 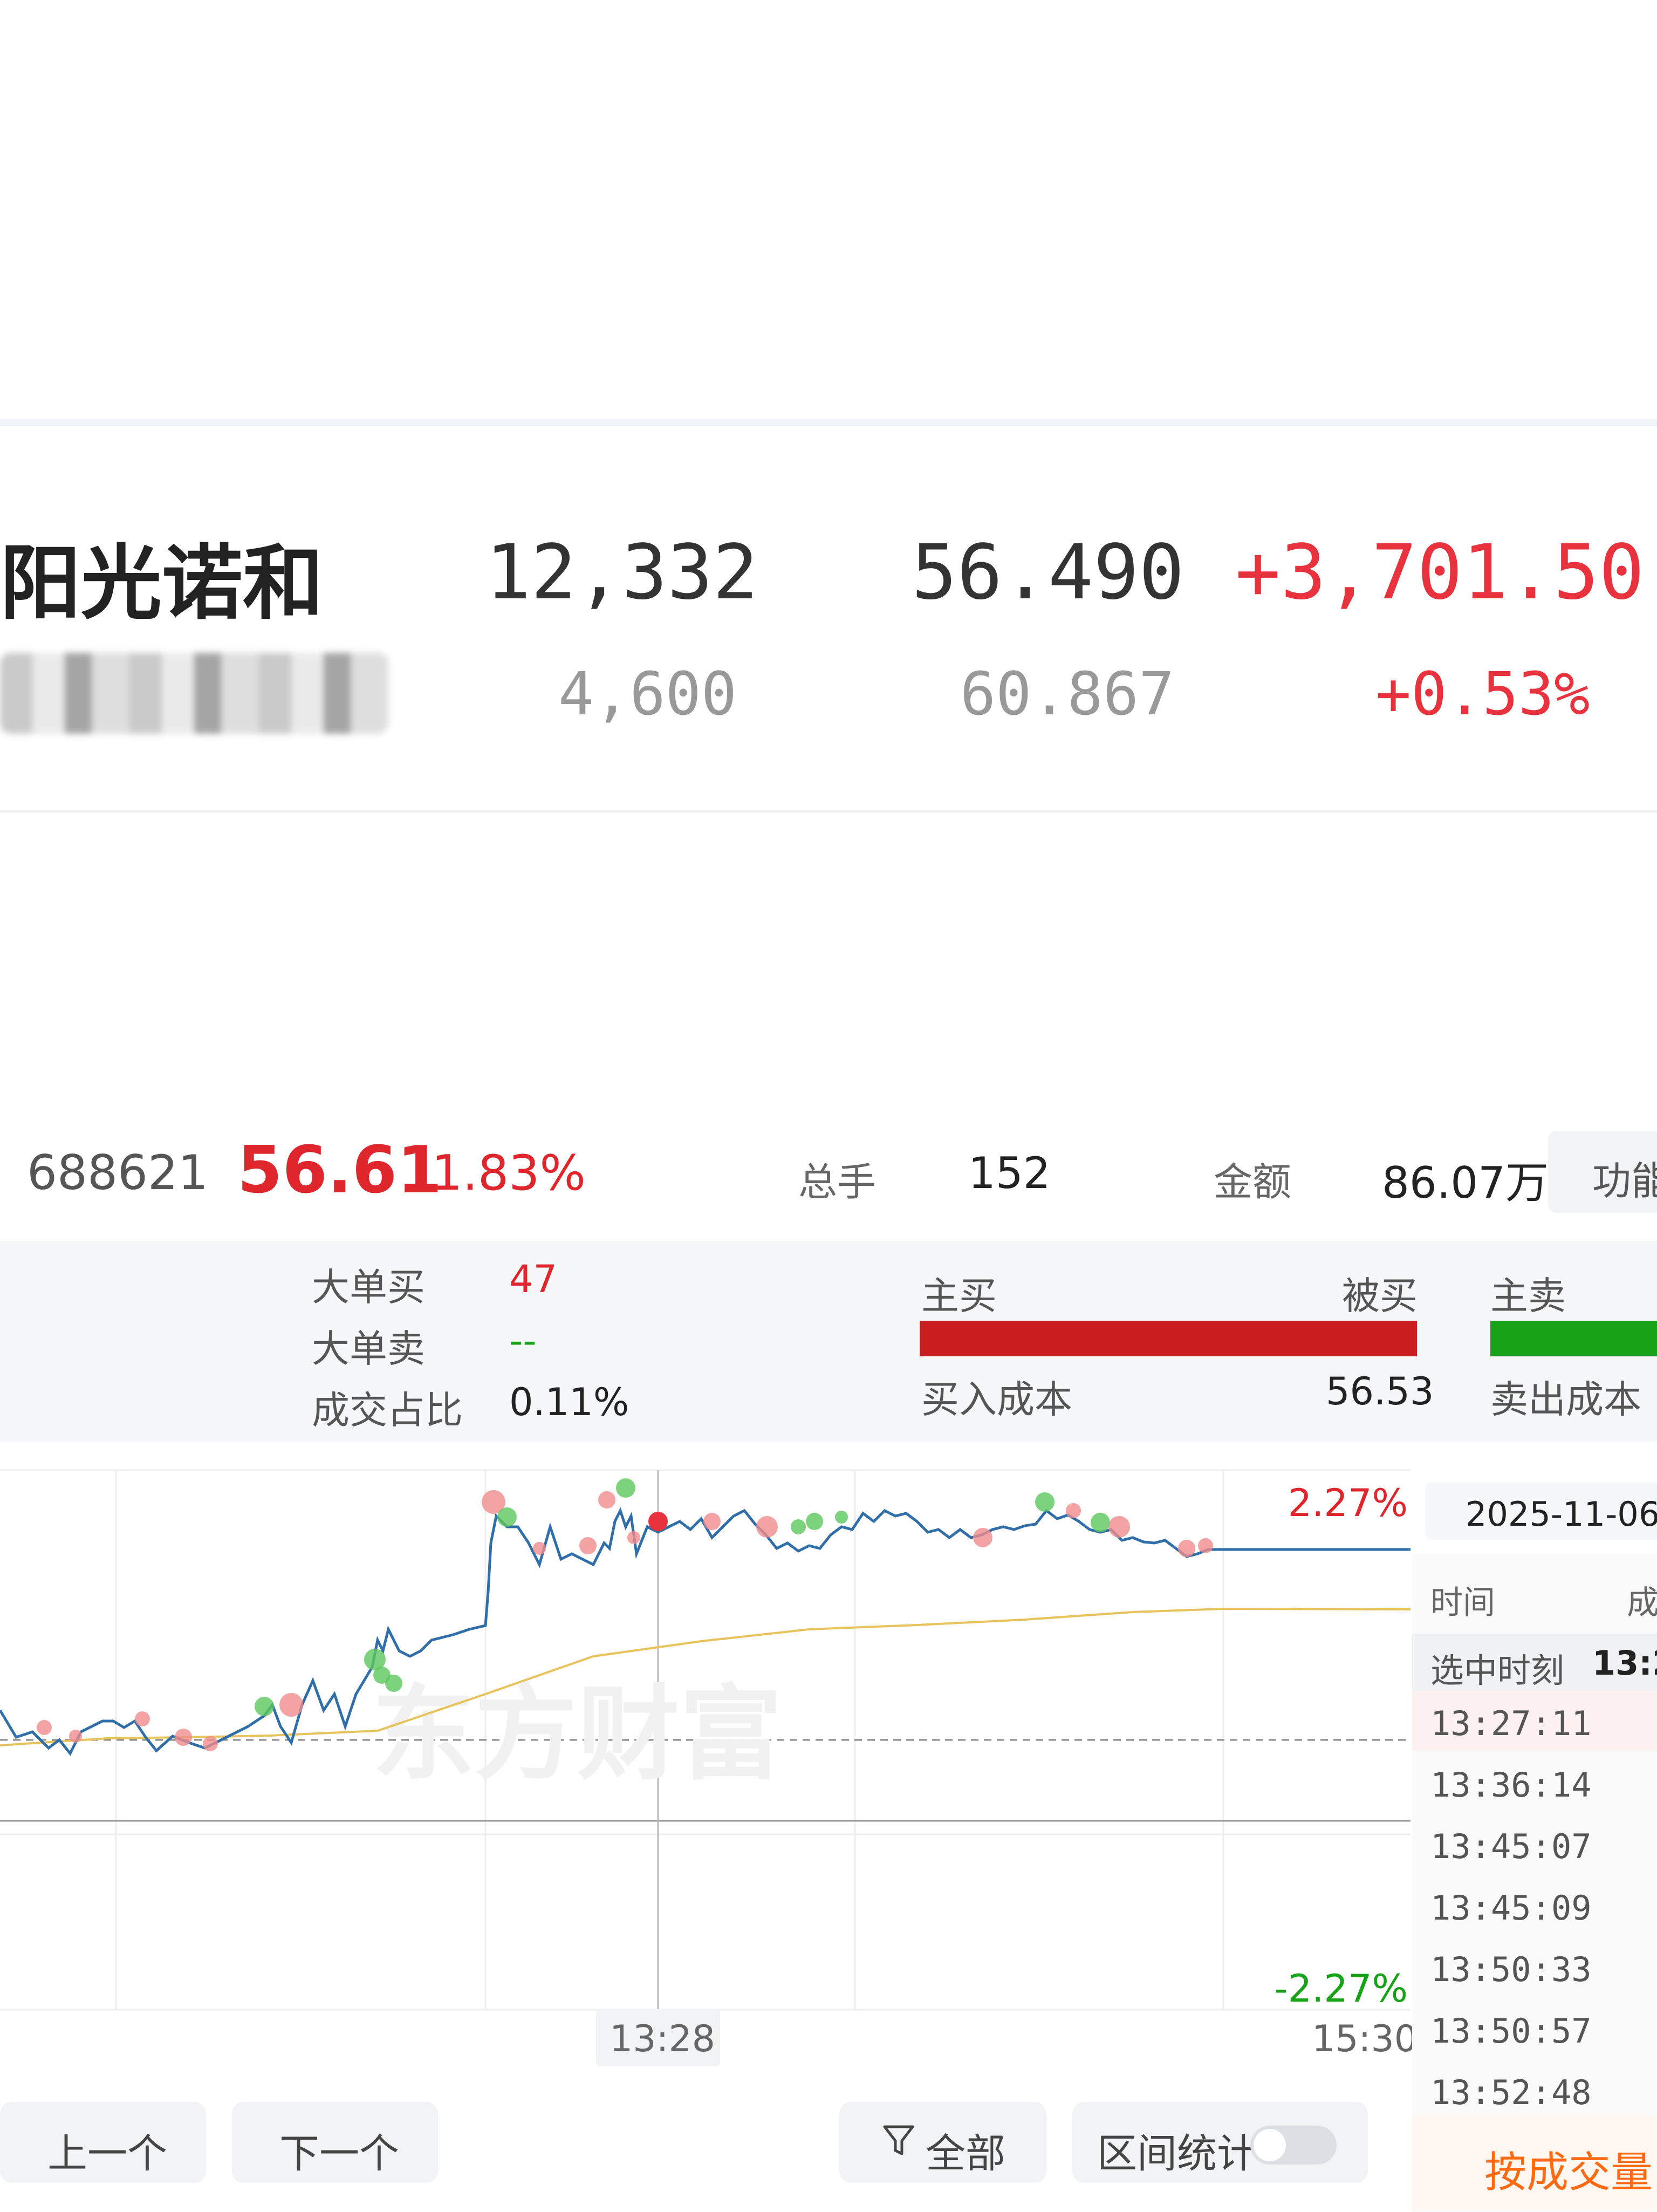 What do you see at coordinates (1625, 1181) in the screenshot?
I see `function-button-label: 功能` at bounding box center [1625, 1181].